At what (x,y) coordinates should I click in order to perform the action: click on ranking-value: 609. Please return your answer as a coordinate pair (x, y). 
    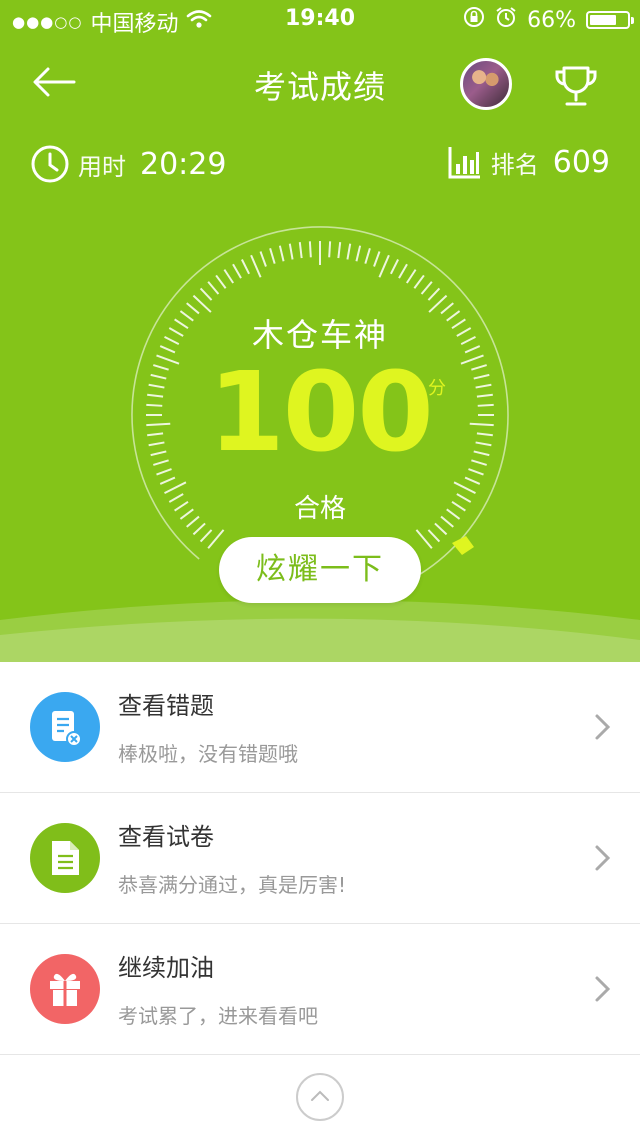
    Looking at the image, I should click on (581, 162).